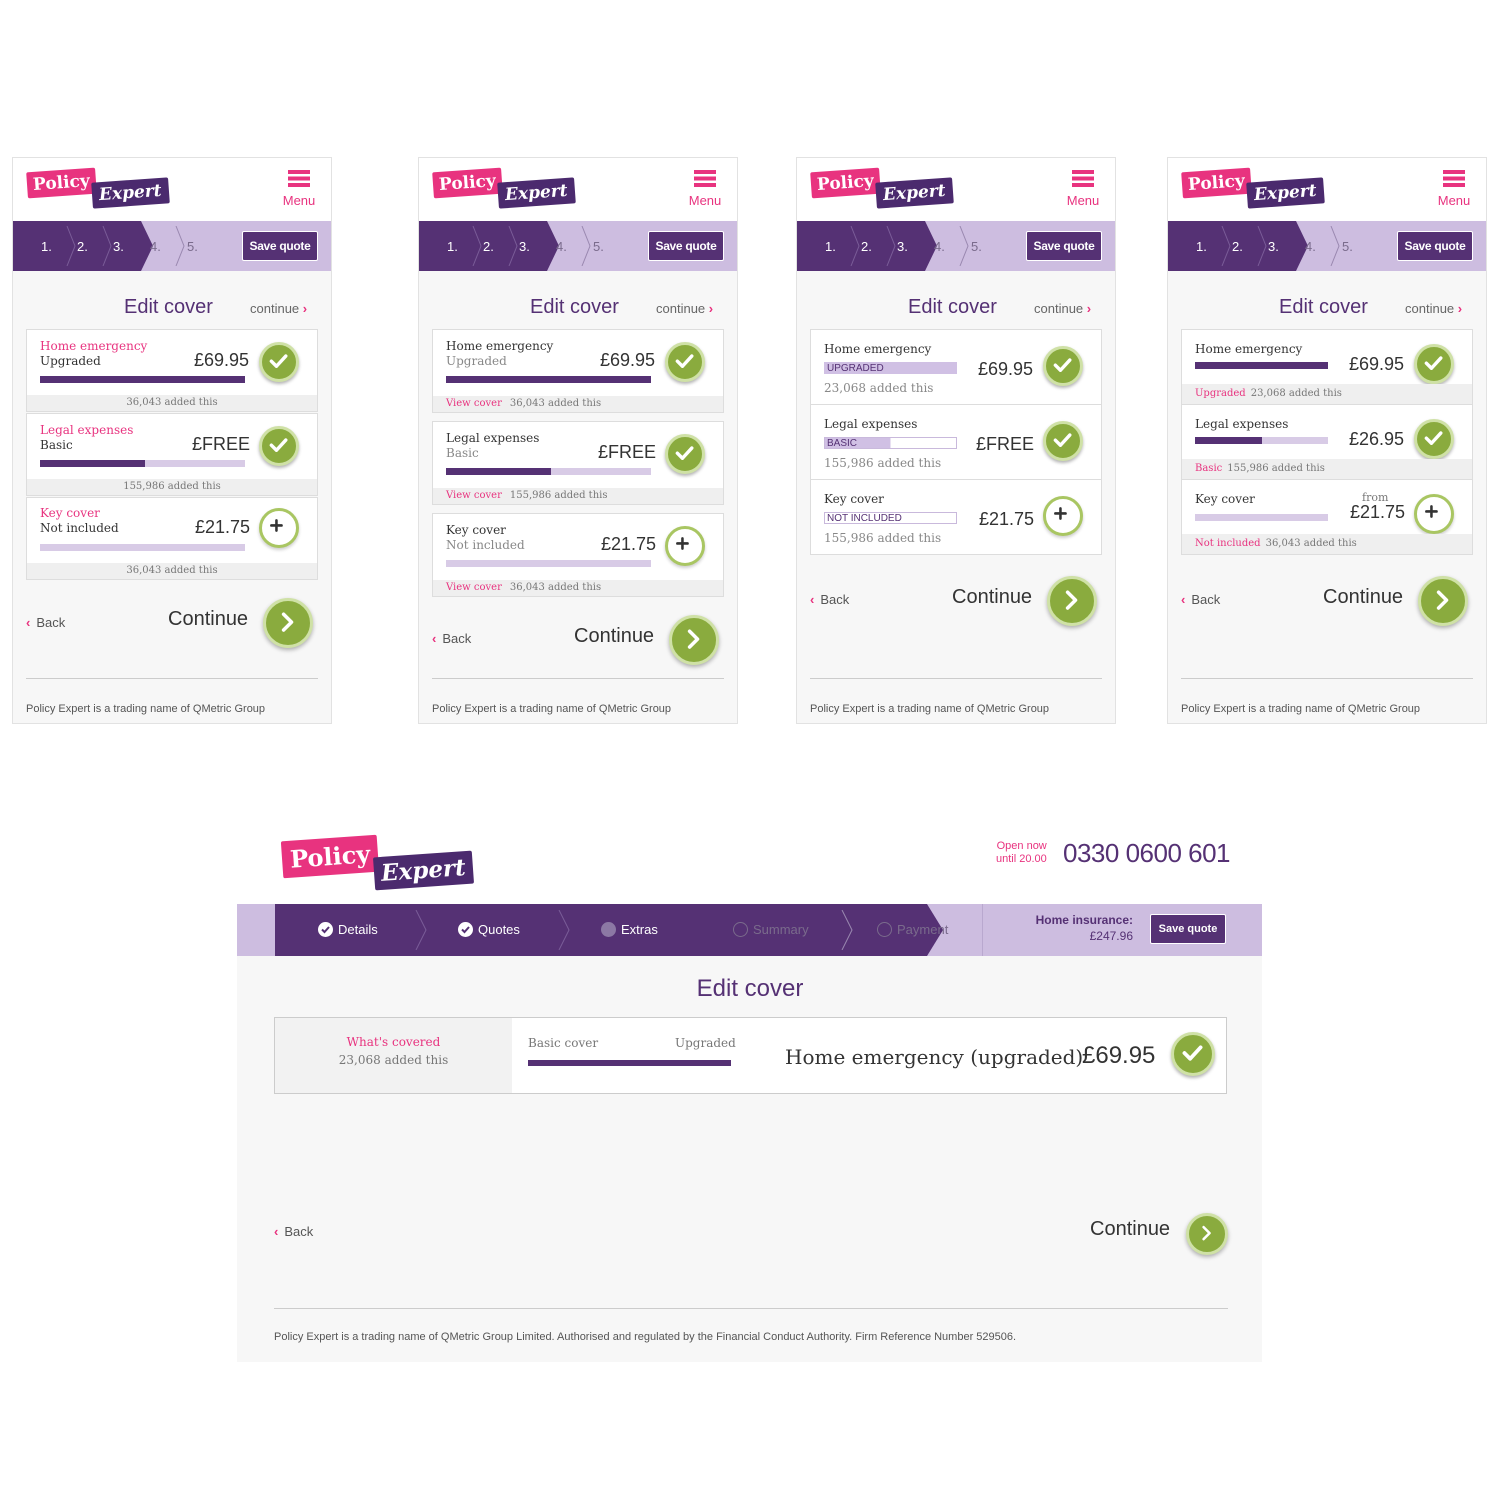 The height and width of the screenshot is (1500, 1500). What do you see at coordinates (489, 929) in the screenshot?
I see `step-quotes: Quotes` at bounding box center [489, 929].